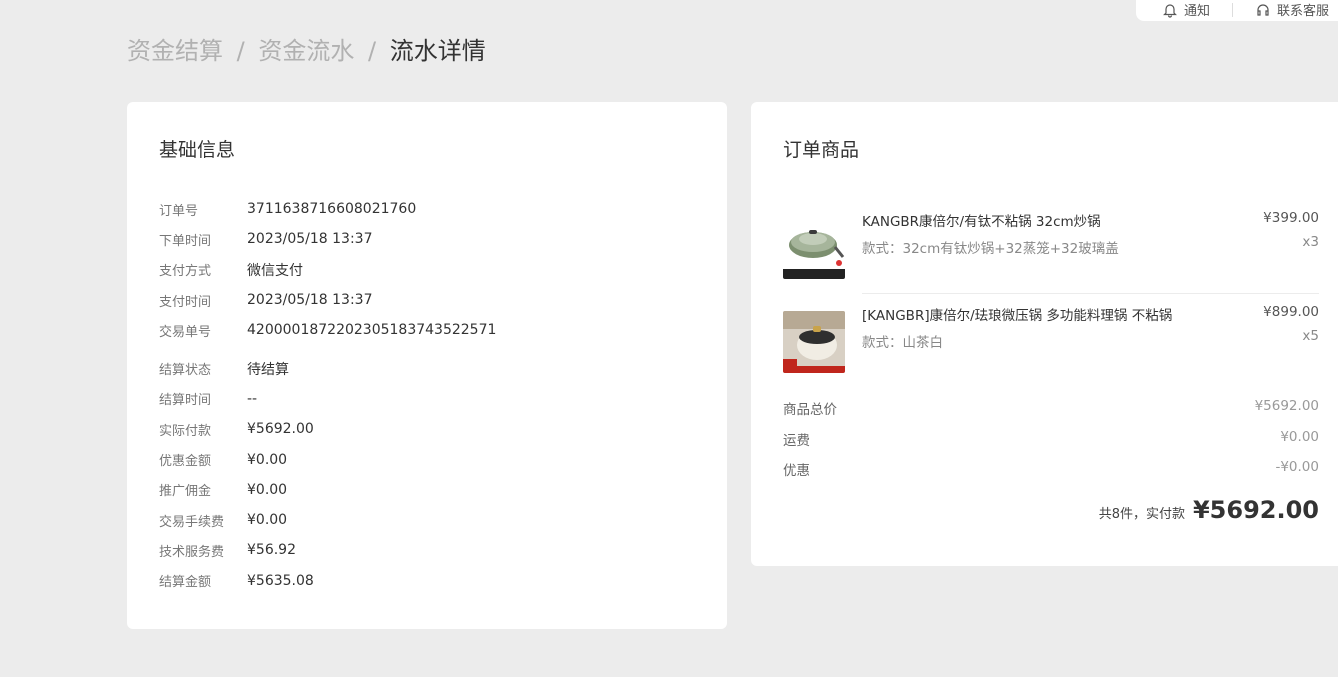 The height and width of the screenshot is (677, 1338). I want to click on notify-button: 通知, so click(1186, 9).